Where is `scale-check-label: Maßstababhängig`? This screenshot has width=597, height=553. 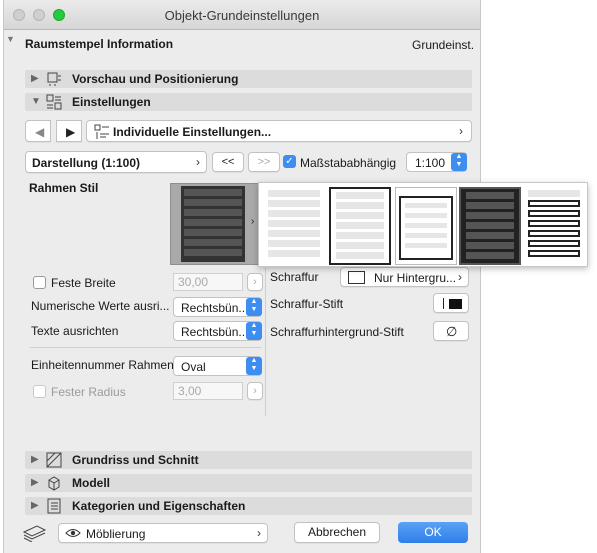
scale-check-label: Maßstababhängig is located at coordinates (348, 163).